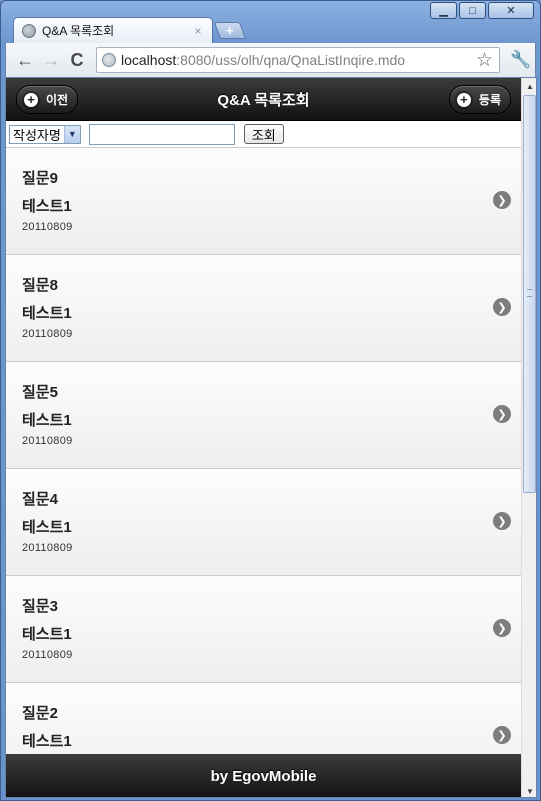  Describe the element at coordinates (71, 134) in the screenshot. I see `dropdown-arrow-icon: ▼` at that location.